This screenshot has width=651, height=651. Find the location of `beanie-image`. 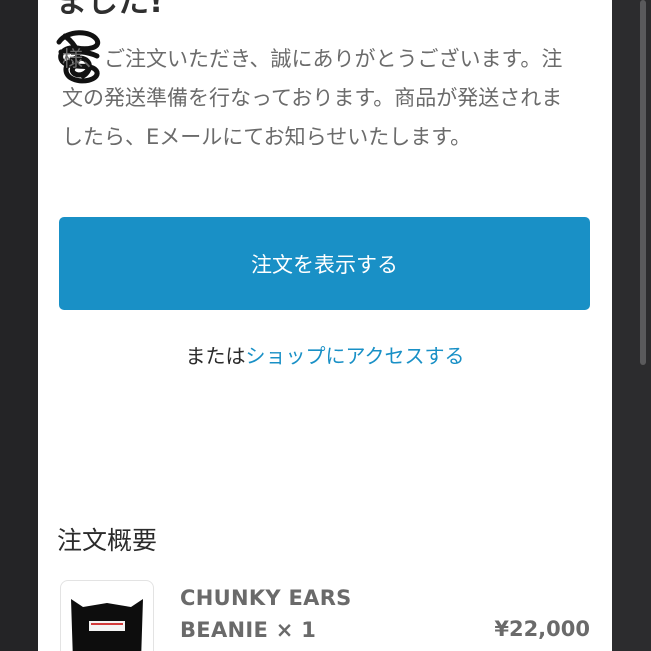

beanie-image is located at coordinates (107, 625).